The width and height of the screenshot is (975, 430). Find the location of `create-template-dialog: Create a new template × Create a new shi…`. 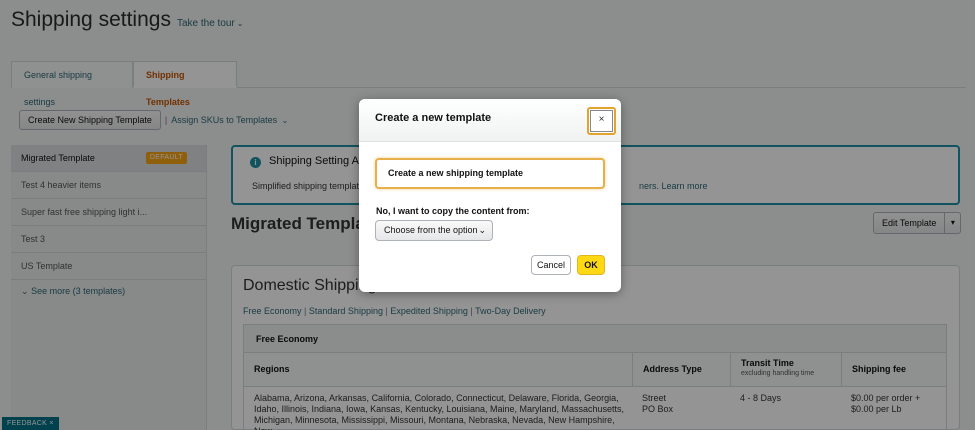

create-template-dialog: Create a new template × Create a new shi… is located at coordinates (490, 195).